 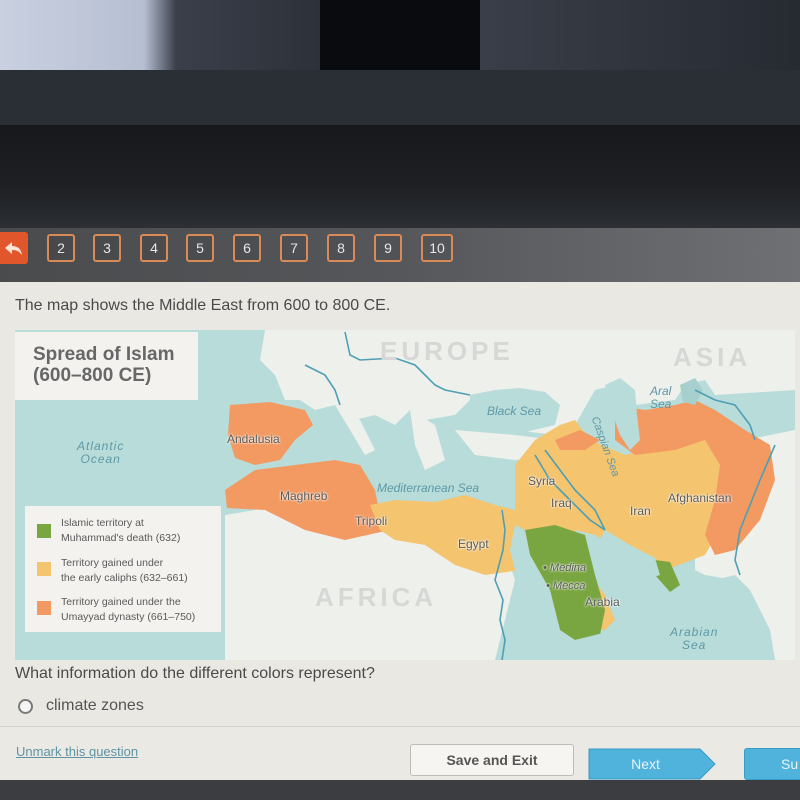 I want to click on monitor-bezel, so click(x=400, y=177).